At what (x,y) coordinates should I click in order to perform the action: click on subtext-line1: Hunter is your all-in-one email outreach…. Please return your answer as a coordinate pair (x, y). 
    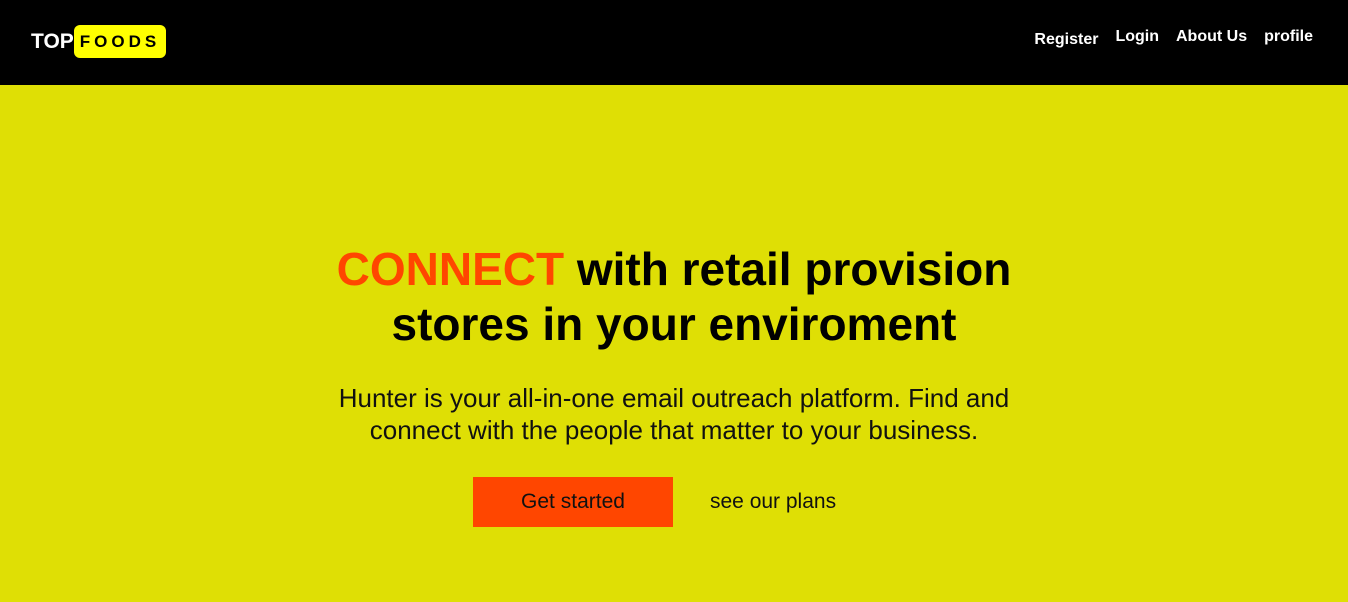
    Looking at the image, I should click on (674, 398).